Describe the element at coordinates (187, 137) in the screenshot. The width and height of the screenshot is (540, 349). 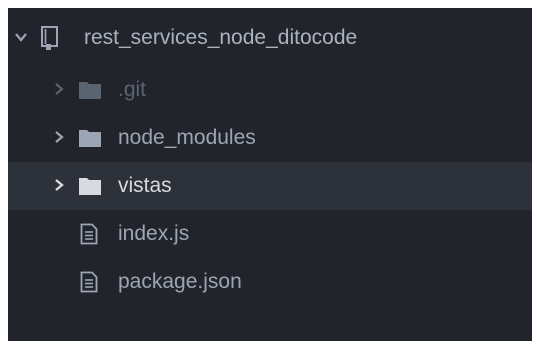
I see `tree-item-label: node_modules` at that location.